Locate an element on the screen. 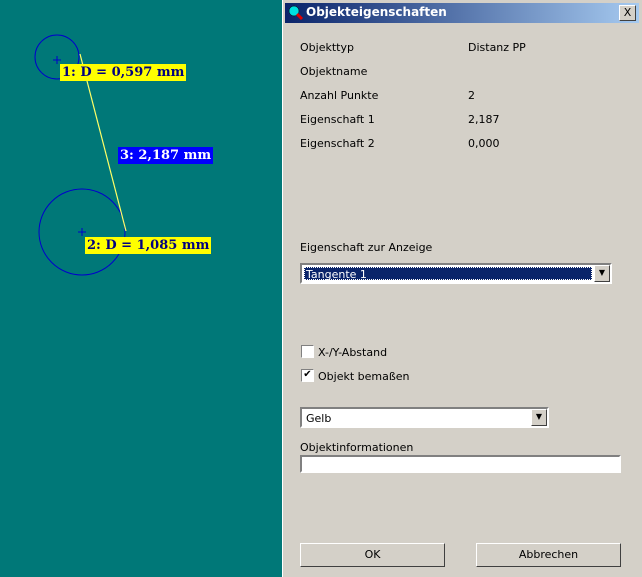 This screenshot has width=642, height=577. prop-value-points: 2 is located at coordinates (471, 95).